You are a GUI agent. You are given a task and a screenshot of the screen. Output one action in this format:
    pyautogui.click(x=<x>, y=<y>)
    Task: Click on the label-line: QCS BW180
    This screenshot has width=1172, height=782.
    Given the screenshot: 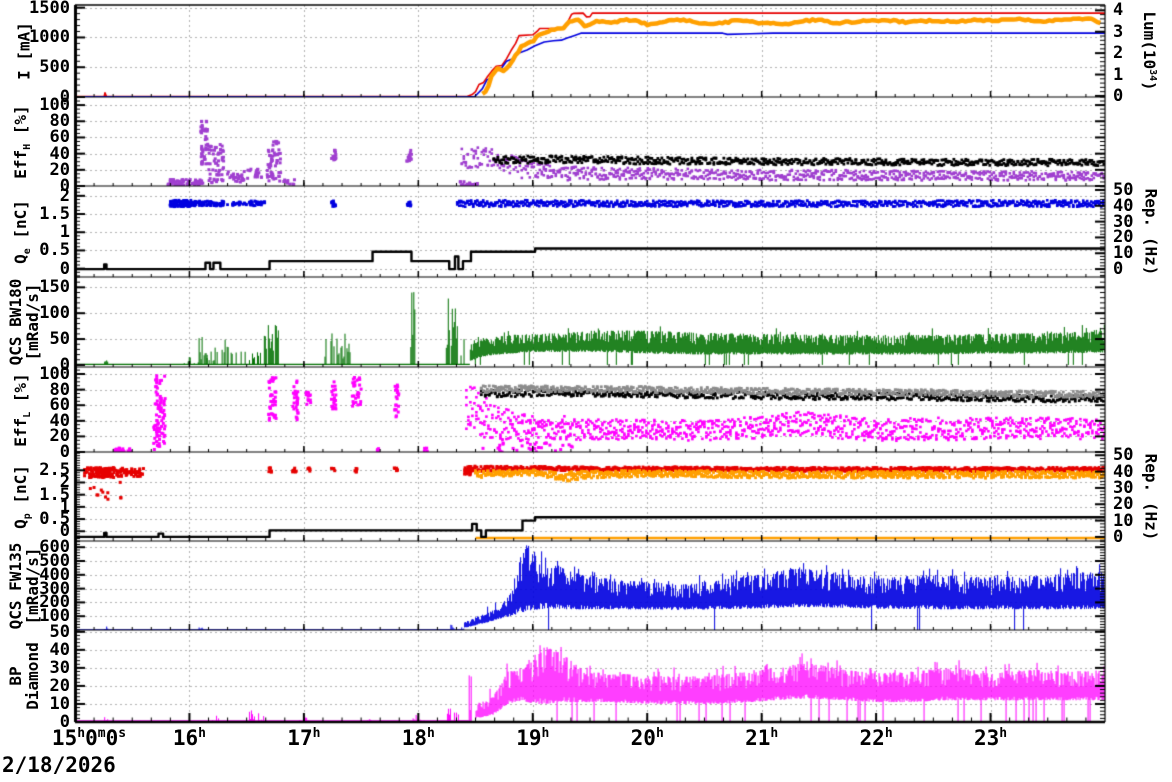 What is the action you would take?
    pyautogui.click(x=15, y=322)
    